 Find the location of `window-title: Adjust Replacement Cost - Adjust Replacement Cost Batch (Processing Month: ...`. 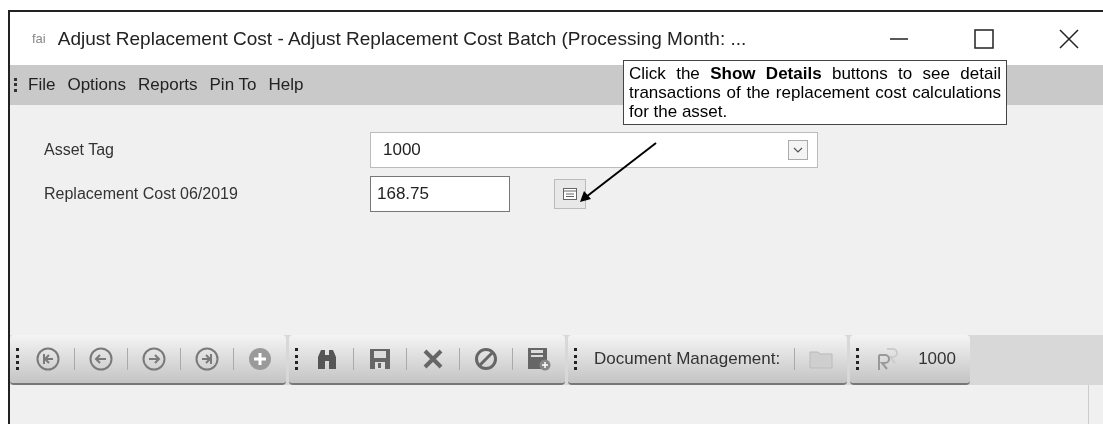

window-title: Adjust Replacement Cost - Adjust Replacement Cost Batch (Processing Month: ... is located at coordinates (402, 38).